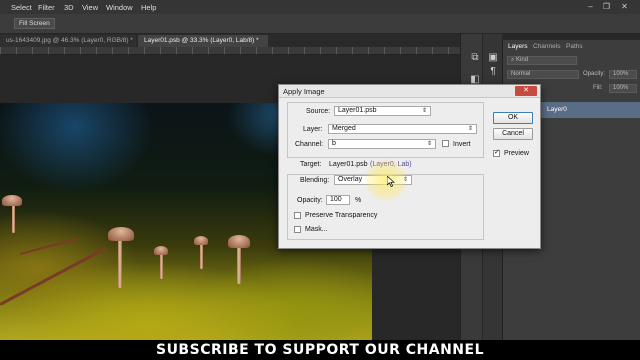 Image resolution: width=640 pixels, height=360 pixels. What do you see at coordinates (445, 143) in the screenshot?
I see `invert-checkbox` at bounding box center [445, 143].